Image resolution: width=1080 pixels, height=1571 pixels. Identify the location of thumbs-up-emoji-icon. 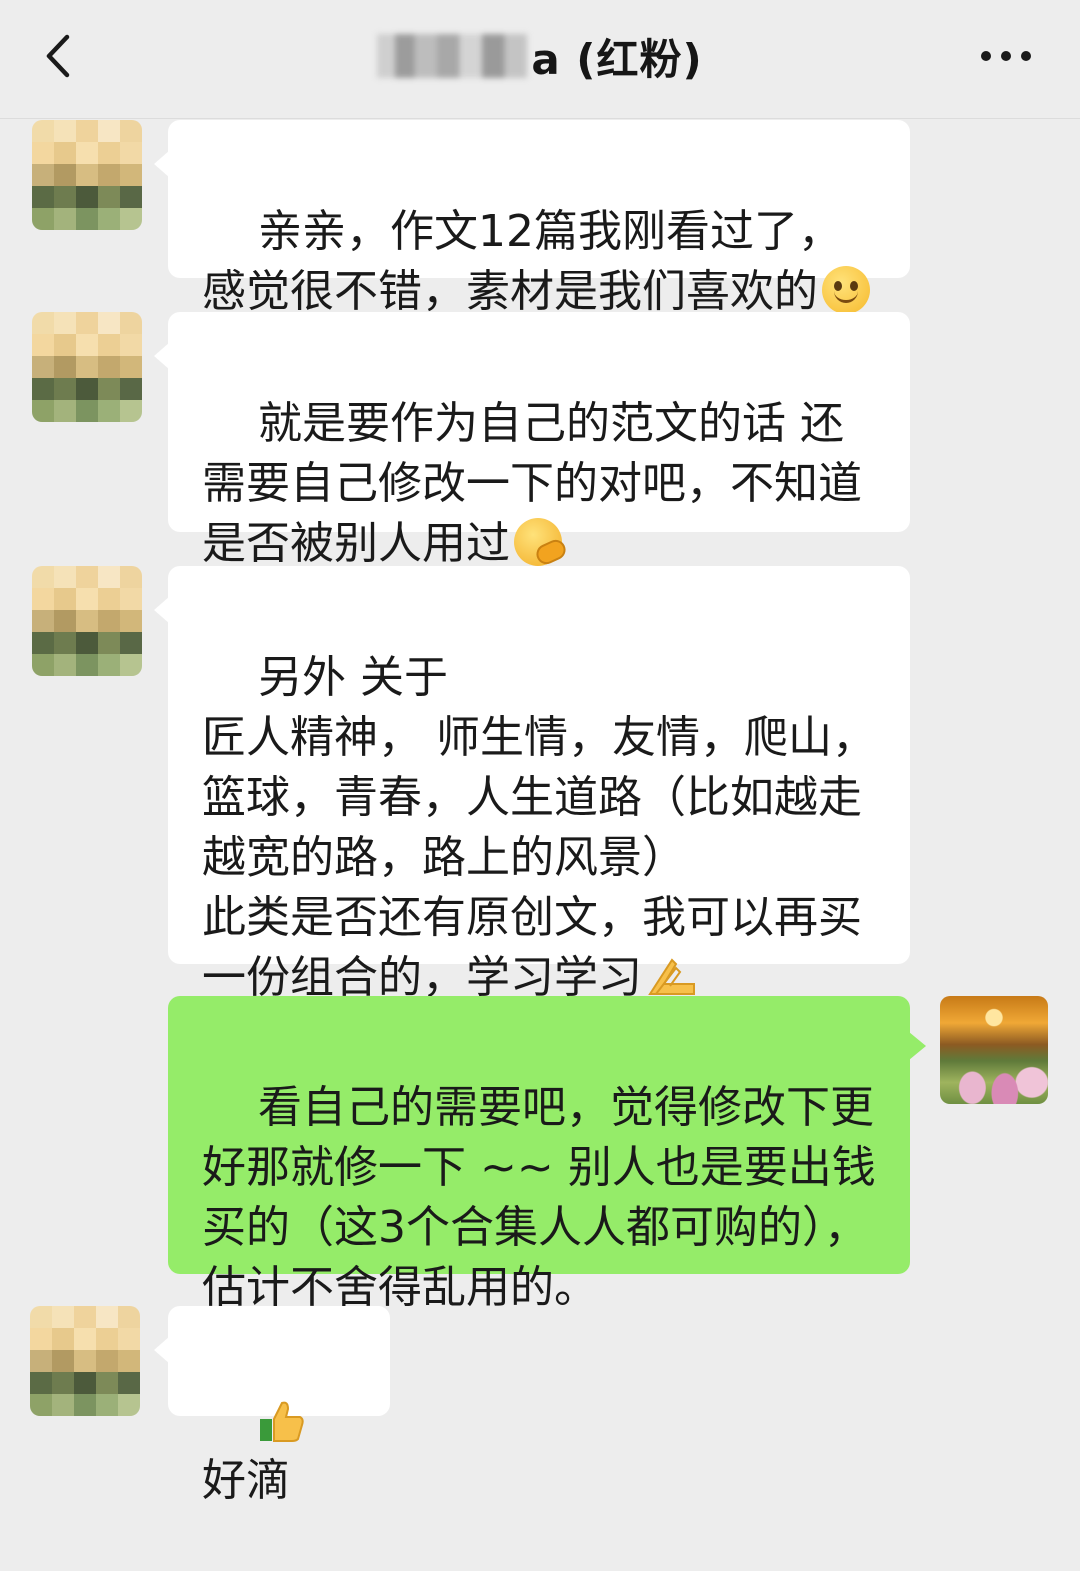
(281, 1421).